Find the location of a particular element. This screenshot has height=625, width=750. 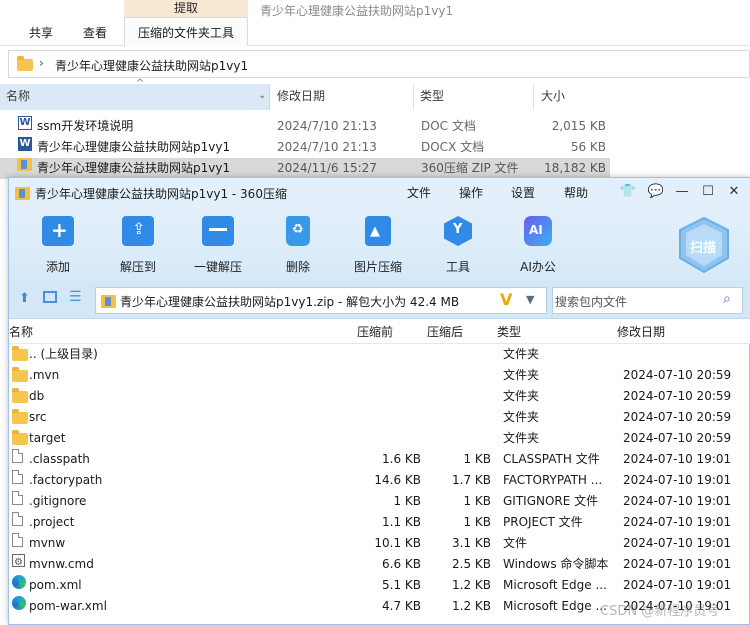

row-name: .classpath is located at coordinates (59, 459).